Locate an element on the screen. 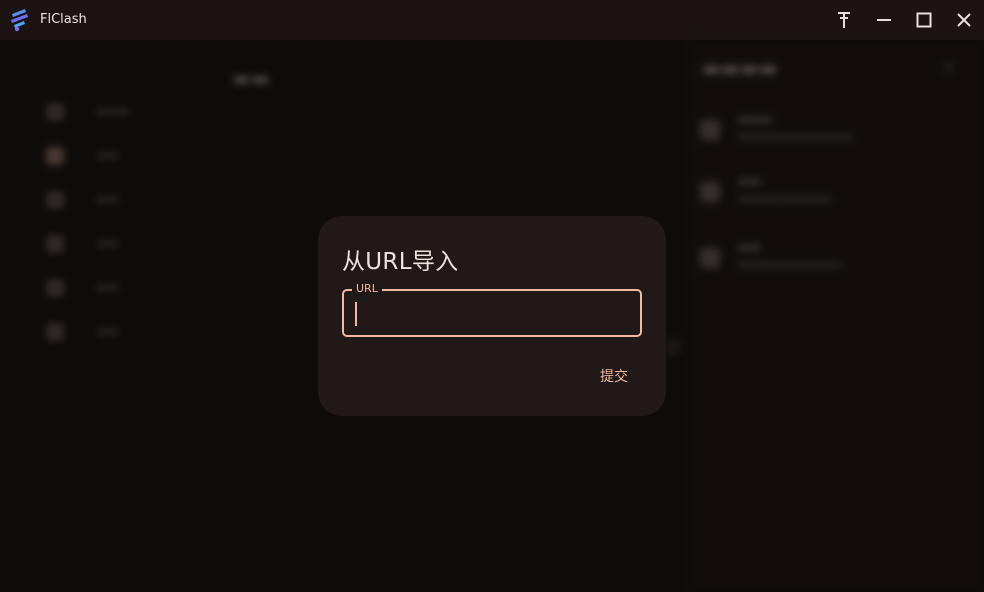 The width and height of the screenshot is (984, 592). maximize-icon is located at coordinates (924, 20).